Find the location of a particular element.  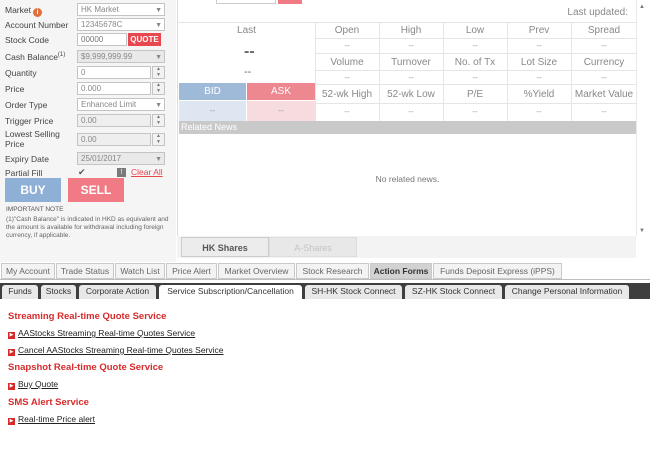

subtab-funds: Funds is located at coordinates (20, 292).